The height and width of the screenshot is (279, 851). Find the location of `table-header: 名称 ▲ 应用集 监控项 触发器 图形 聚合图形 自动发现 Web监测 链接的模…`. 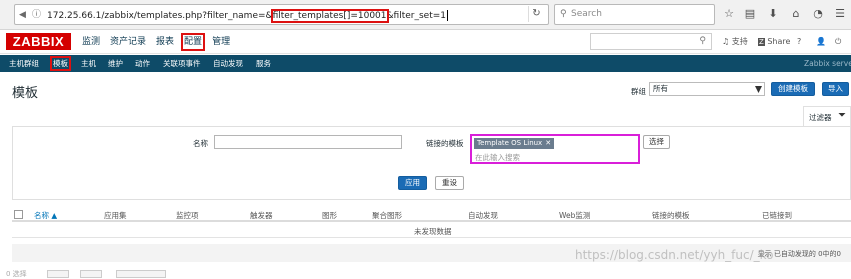

table-header: 名称 ▲ 应用集 监控项 触发器 图形 聚合图形 自动发现 Web监测 链接的模… is located at coordinates (431, 214).